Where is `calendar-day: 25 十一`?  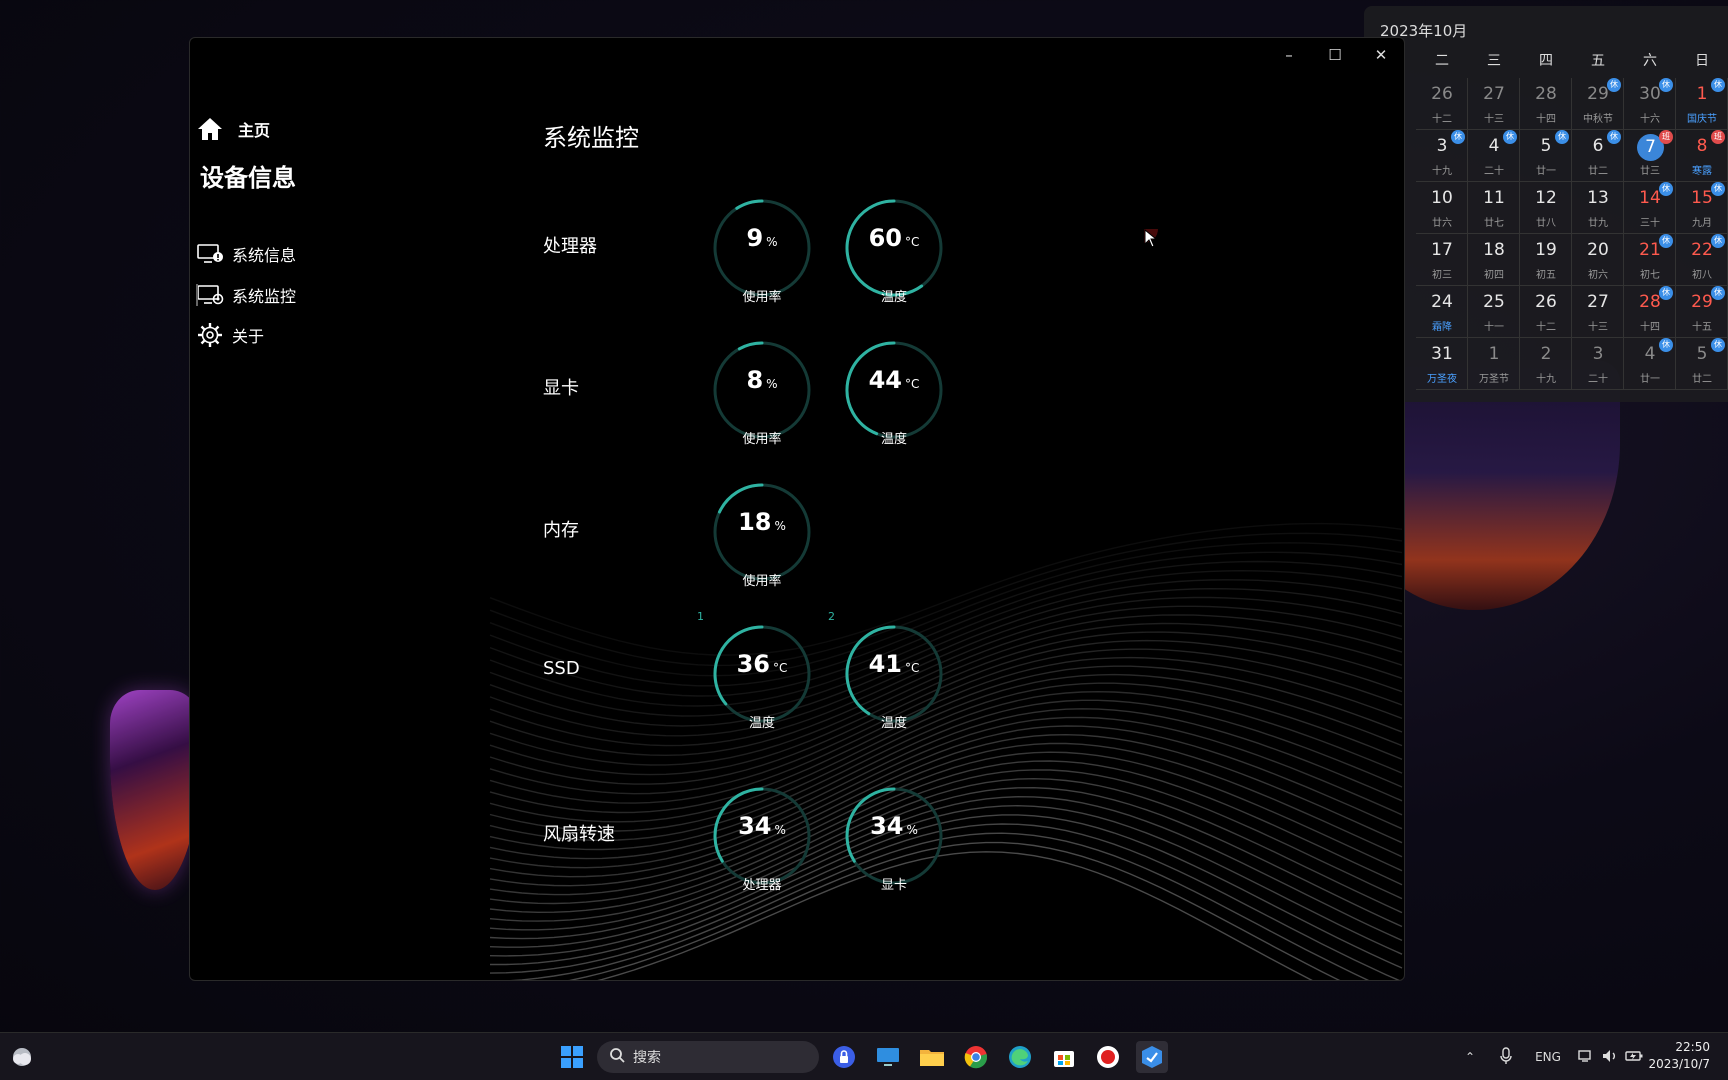 calendar-day: 25 十一 is located at coordinates (1494, 312).